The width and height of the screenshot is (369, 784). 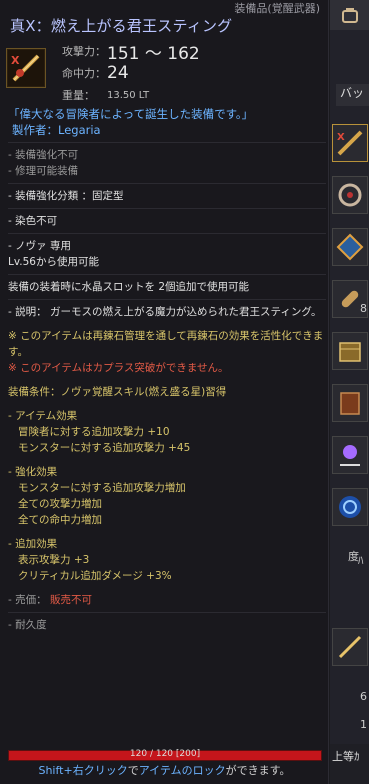 I want to click on no-kapras-note: ※ このアイテムはカプラス突破ができません。, so click(x=118, y=368).